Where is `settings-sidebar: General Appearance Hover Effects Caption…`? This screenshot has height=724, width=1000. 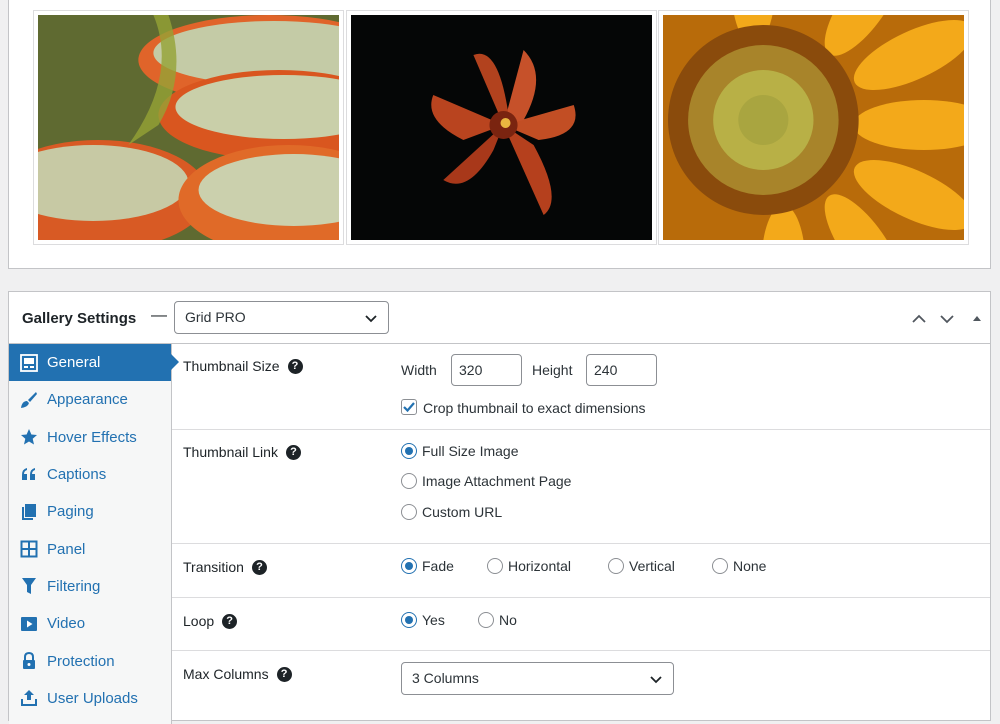 settings-sidebar: General Appearance Hover Effects Caption… is located at coordinates (94, 534).